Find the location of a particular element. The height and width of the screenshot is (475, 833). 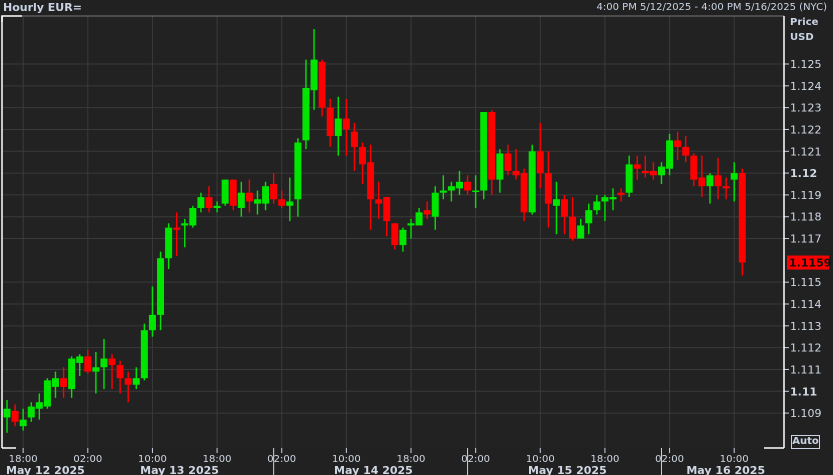

y-tick-label: 1.121 is located at coordinates (806, 151).